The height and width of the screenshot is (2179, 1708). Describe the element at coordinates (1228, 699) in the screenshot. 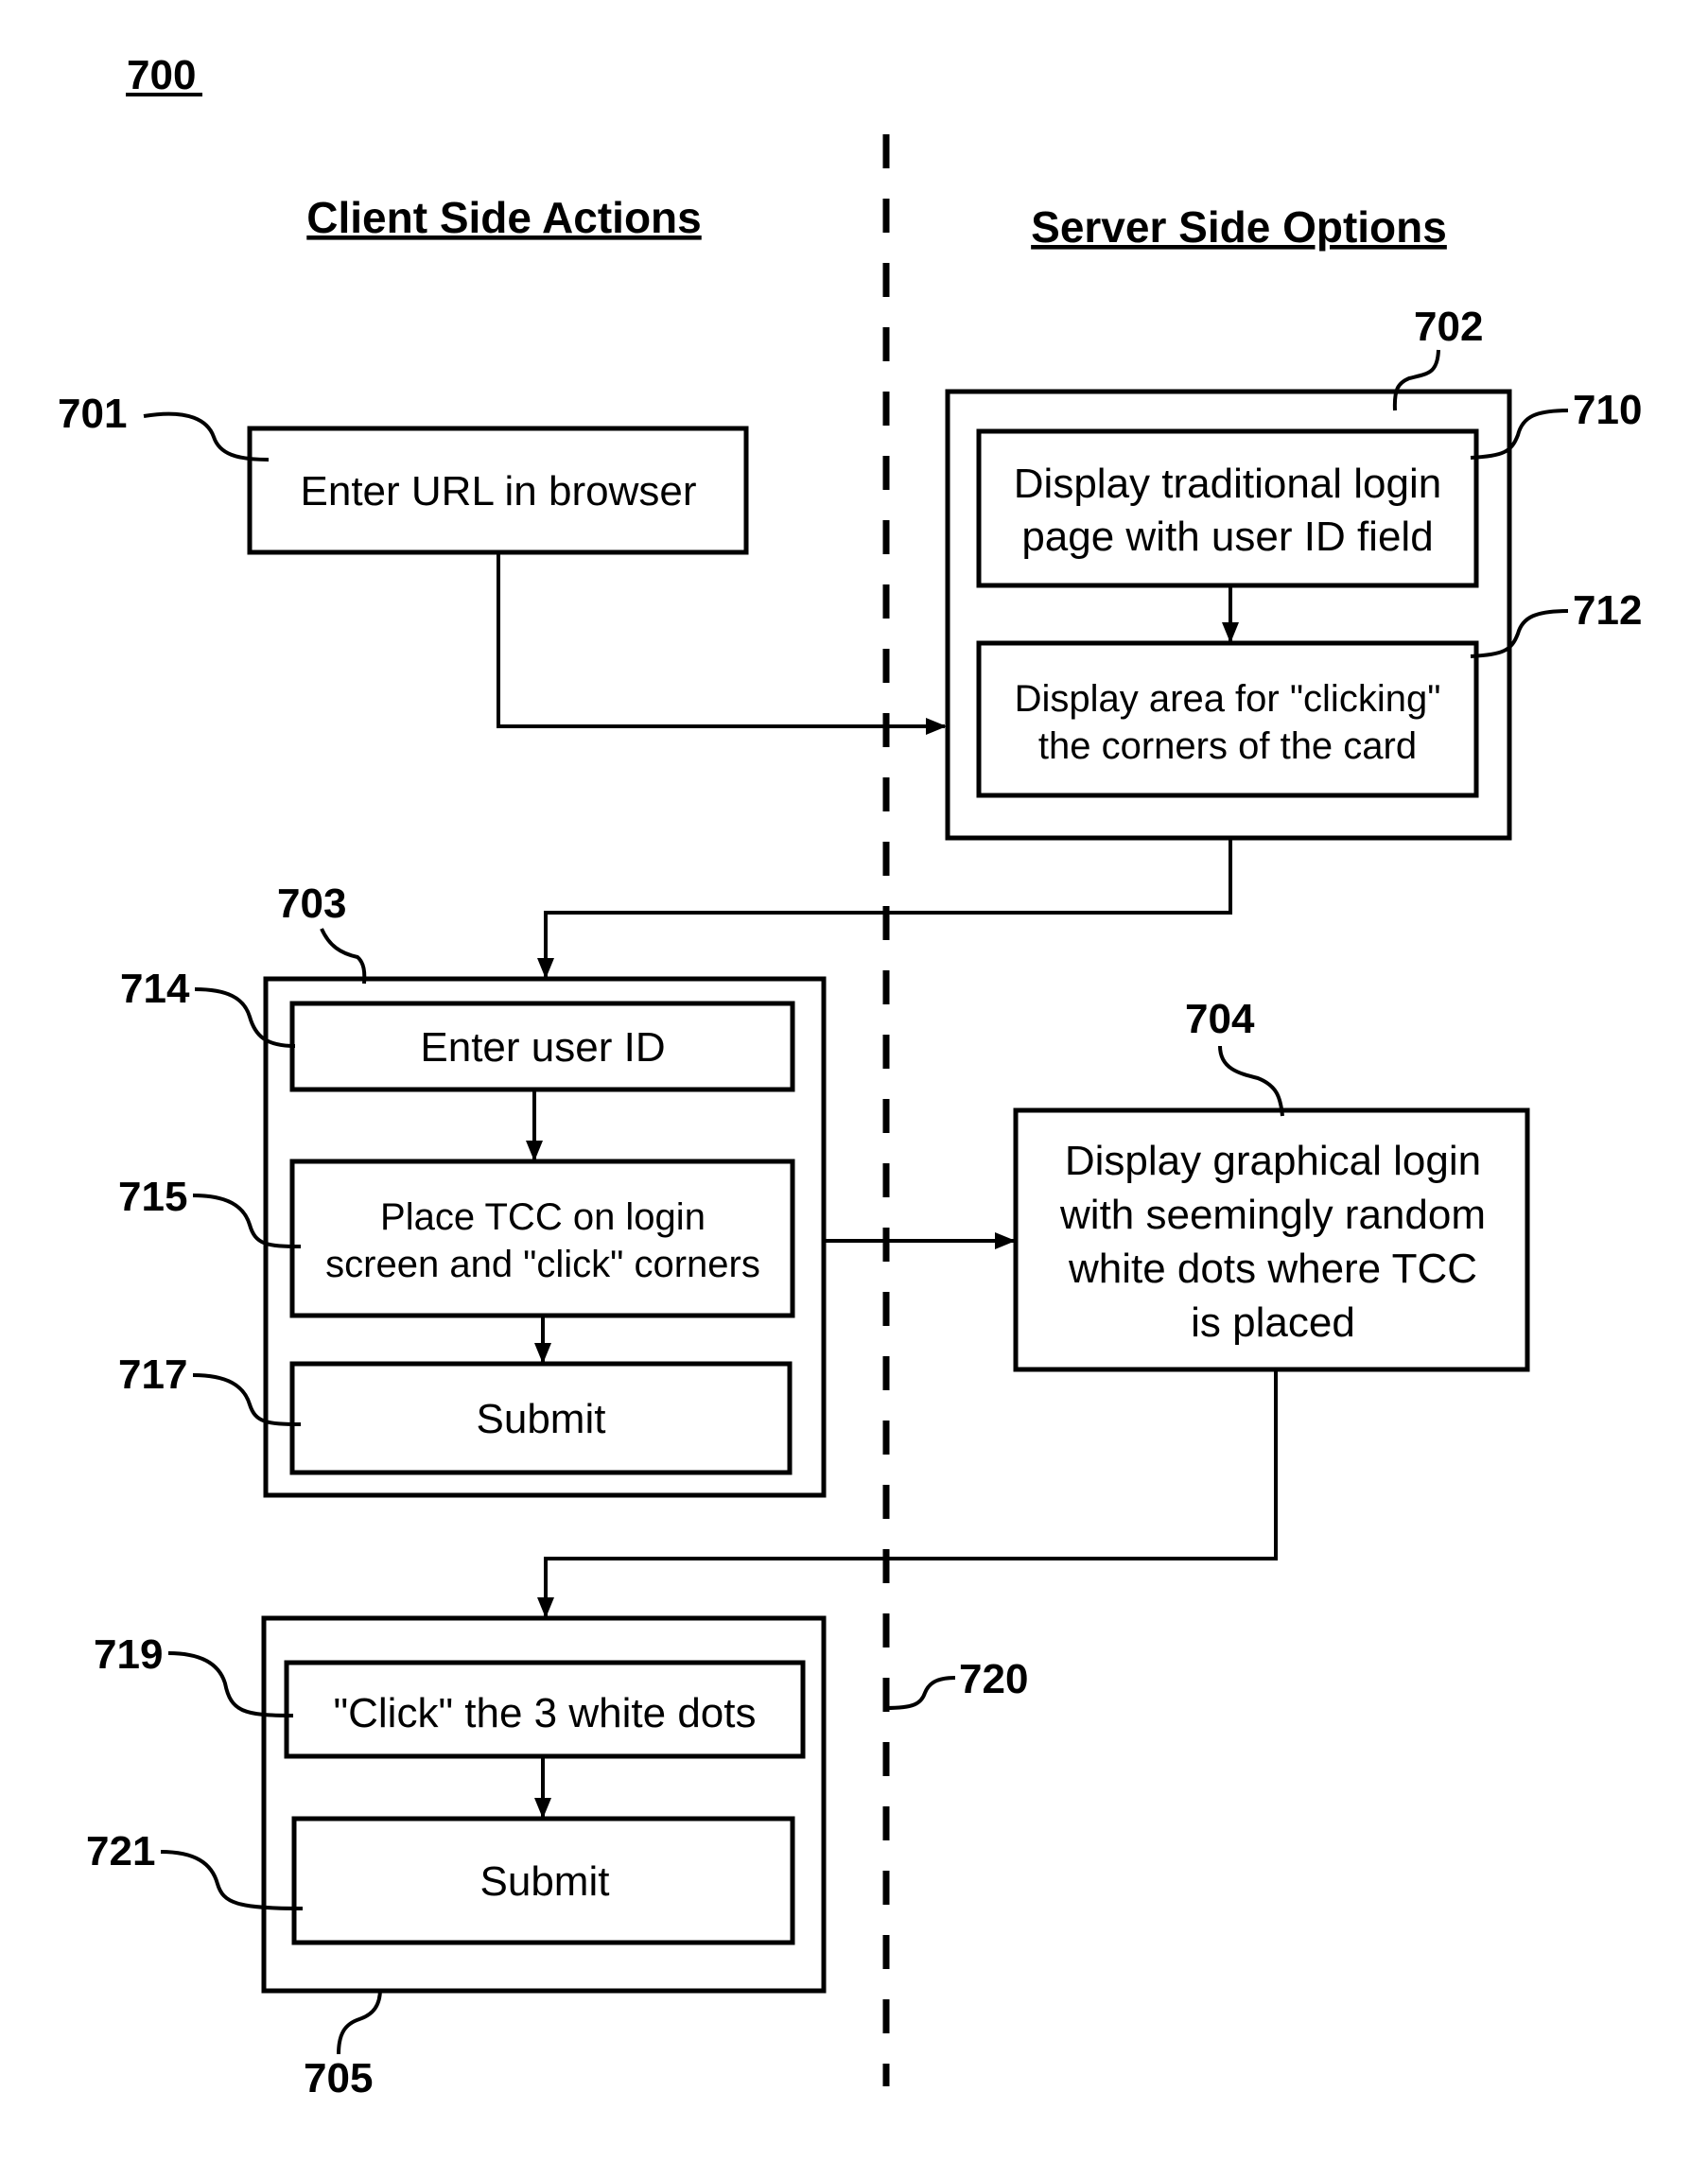

I see `block-712-line-1: Display area for "clicking"` at that location.